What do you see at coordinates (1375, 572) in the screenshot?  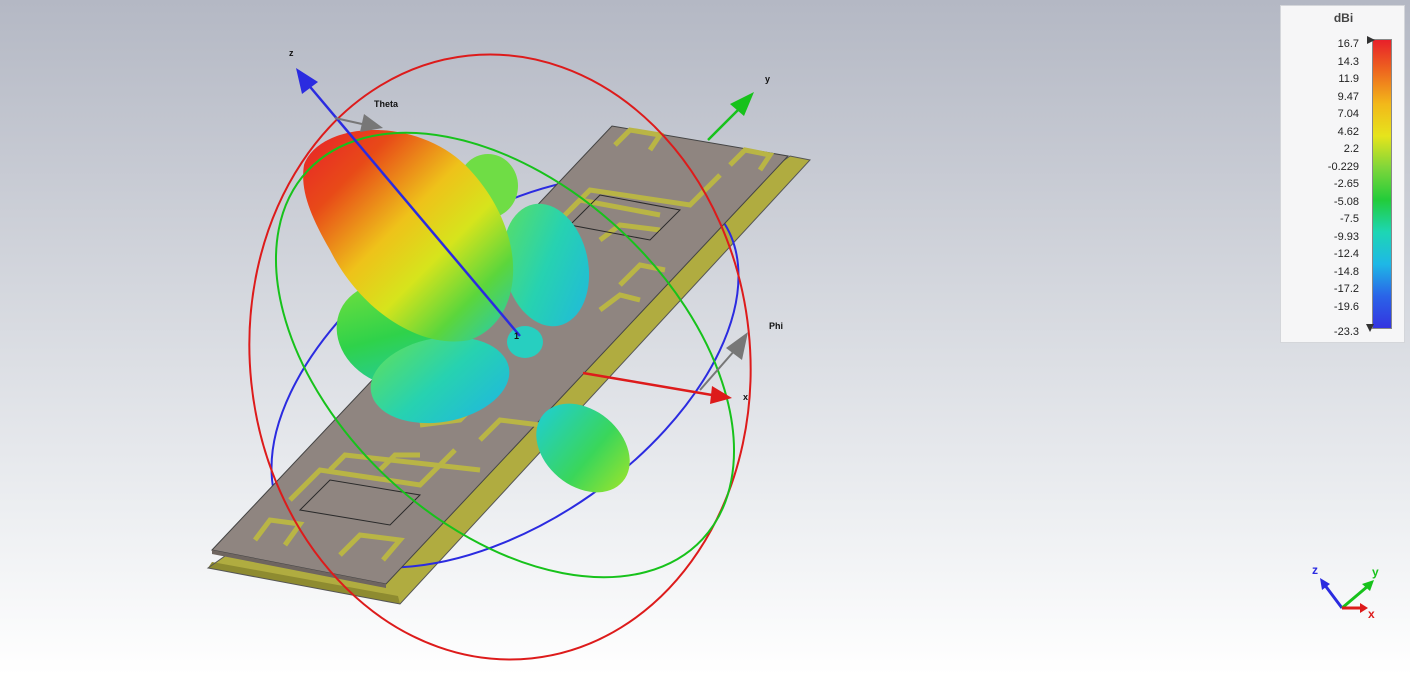 I see `triad-y-label: y` at bounding box center [1375, 572].